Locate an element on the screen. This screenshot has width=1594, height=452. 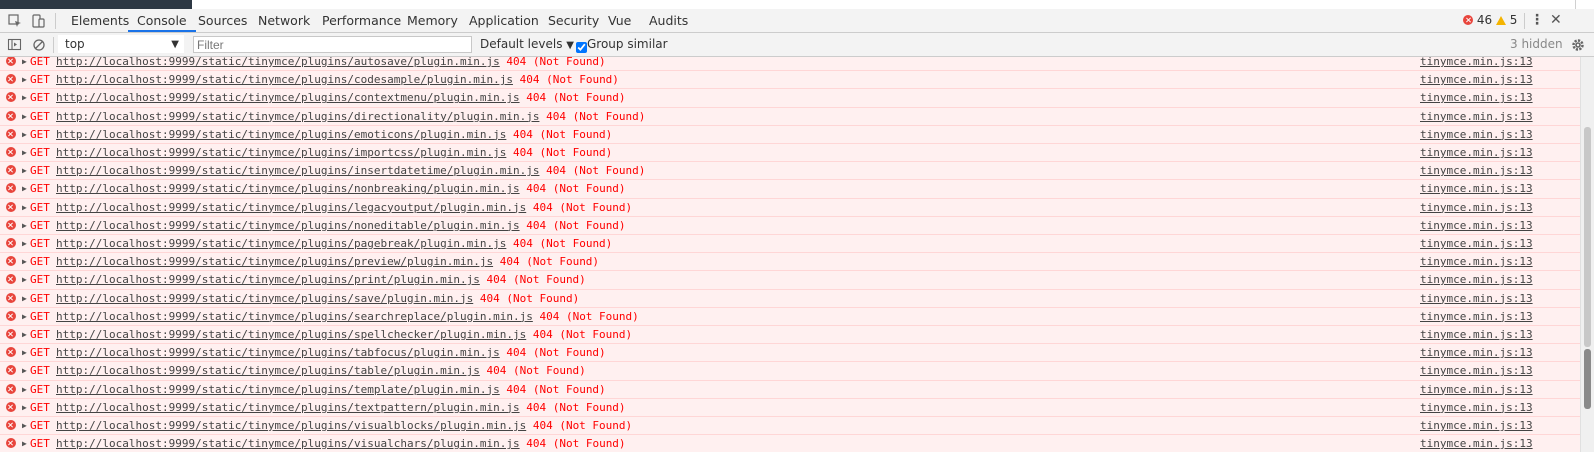
tab-network: Network is located at coordinates (284, 20).